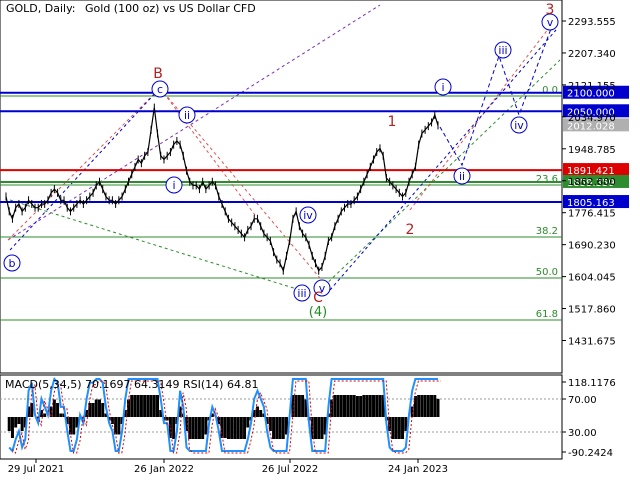  I want to click on y-tick-label-8: 1604.045, so click(592, 278).